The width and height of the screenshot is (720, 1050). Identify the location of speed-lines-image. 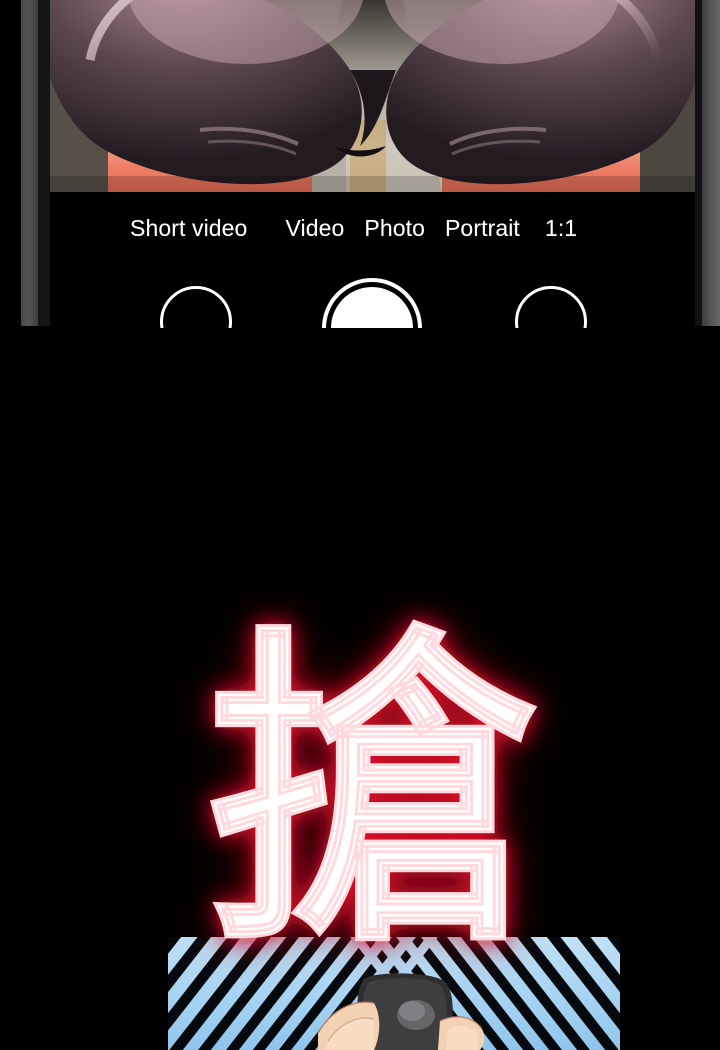
(394, 993).